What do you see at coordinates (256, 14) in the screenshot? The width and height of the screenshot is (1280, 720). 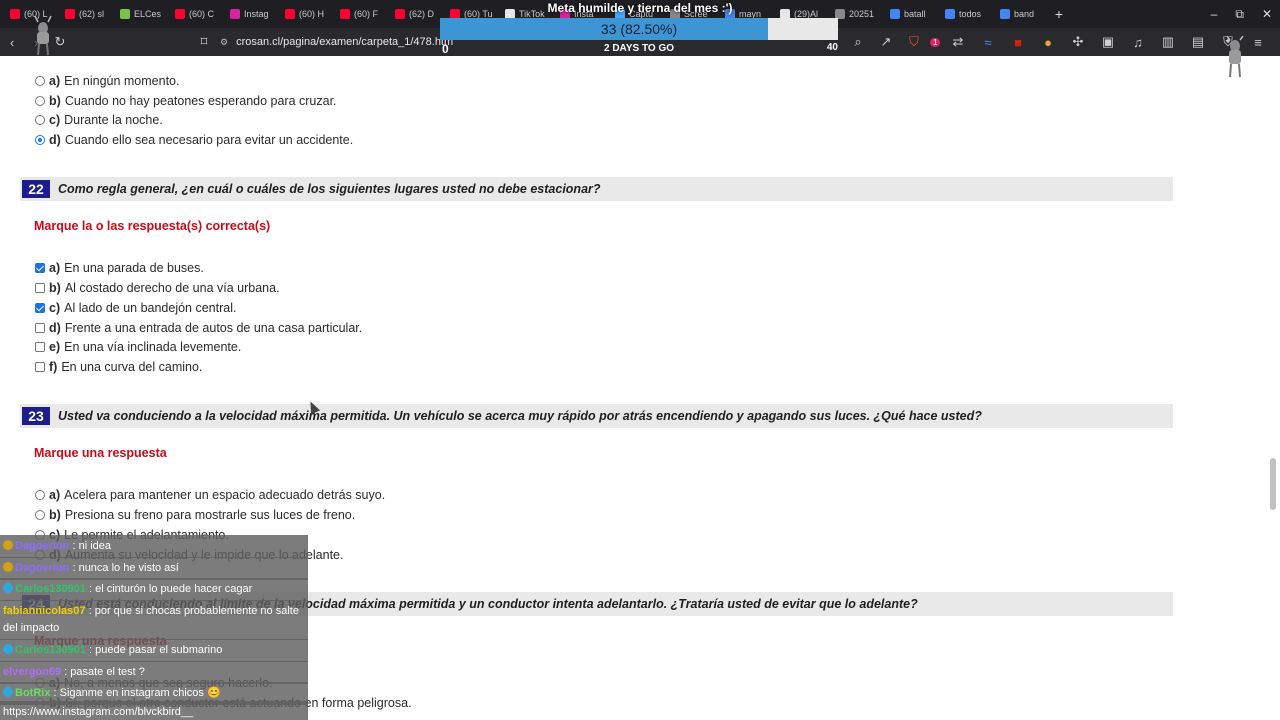 I see `tab-label: Instag` at bounding box center [256, 14].